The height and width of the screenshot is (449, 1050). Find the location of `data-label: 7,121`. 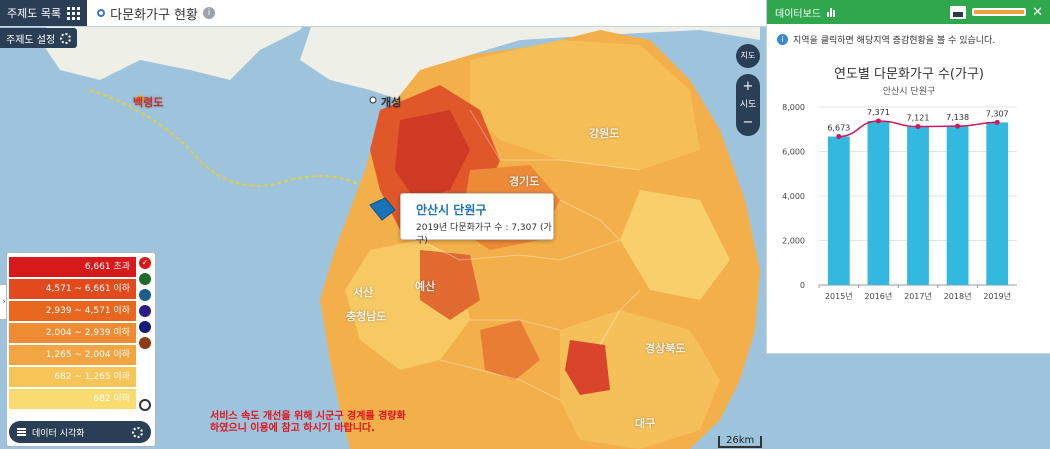

data-label: 7,121 is located at coordinates (918, 118).